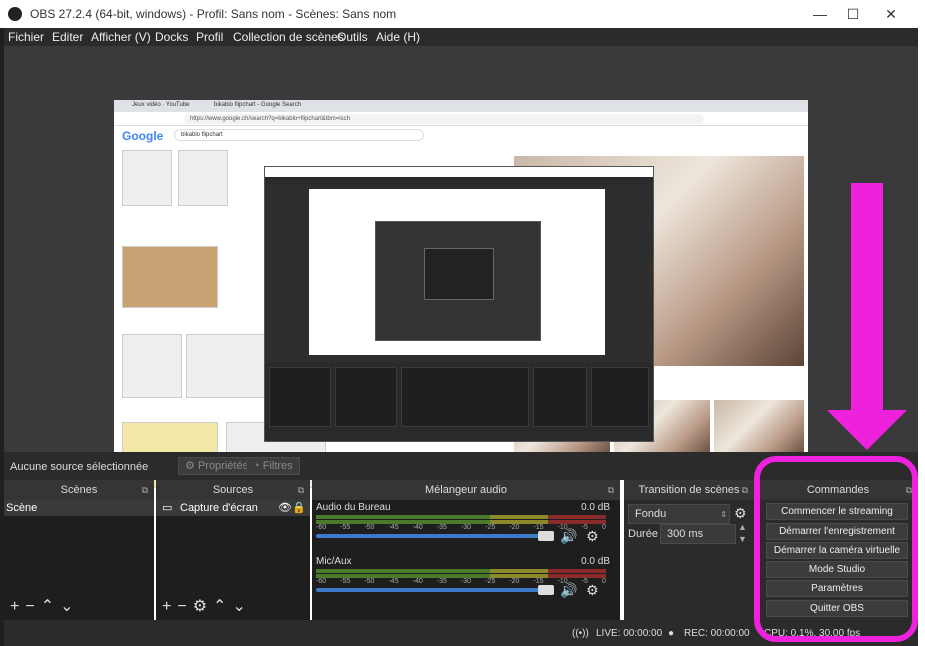 The height and width of the screenshot is (646, 925). What do you see at coordinates (643, 534) in the screenshot?
I see `duration-label: Durée` at bounding box center [643, 534].